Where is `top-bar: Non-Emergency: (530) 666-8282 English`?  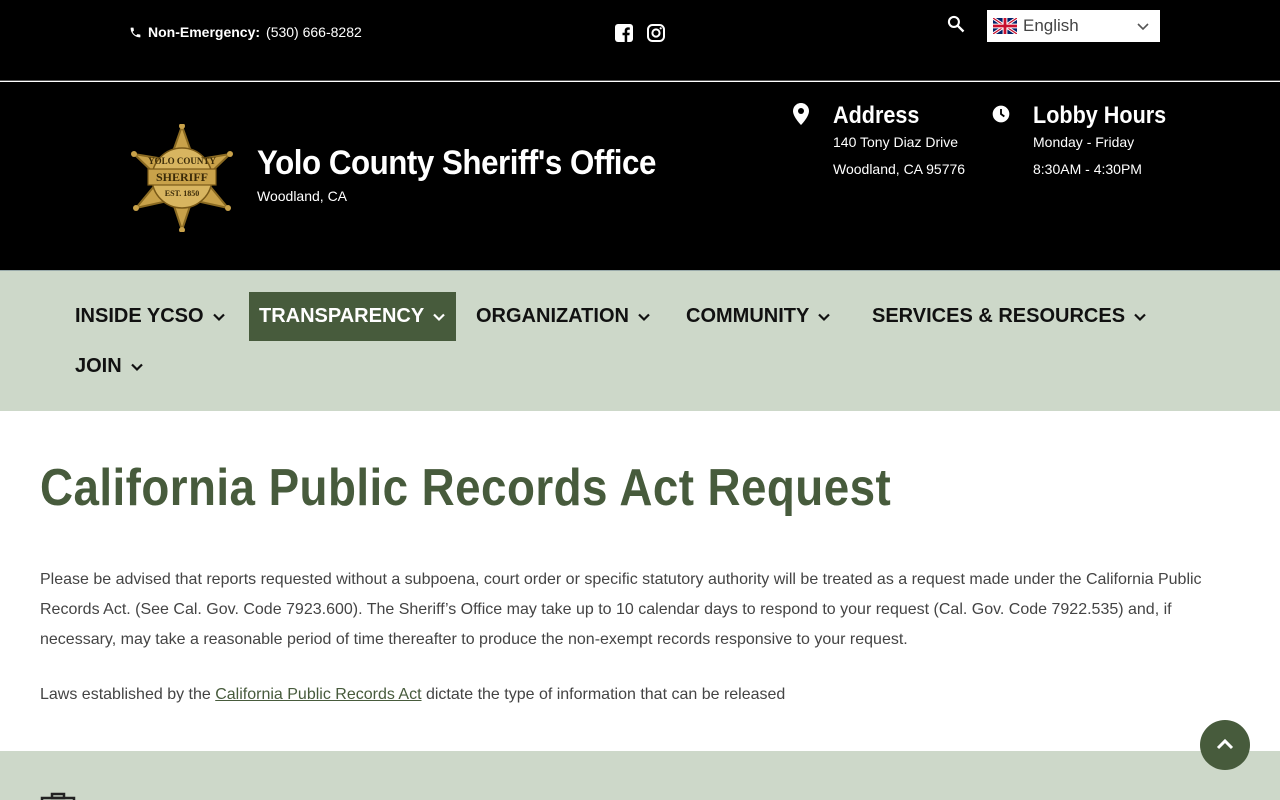 top-bar: Non-Emergency: (530) 666-8282 English is located at coordinates (640, 40).